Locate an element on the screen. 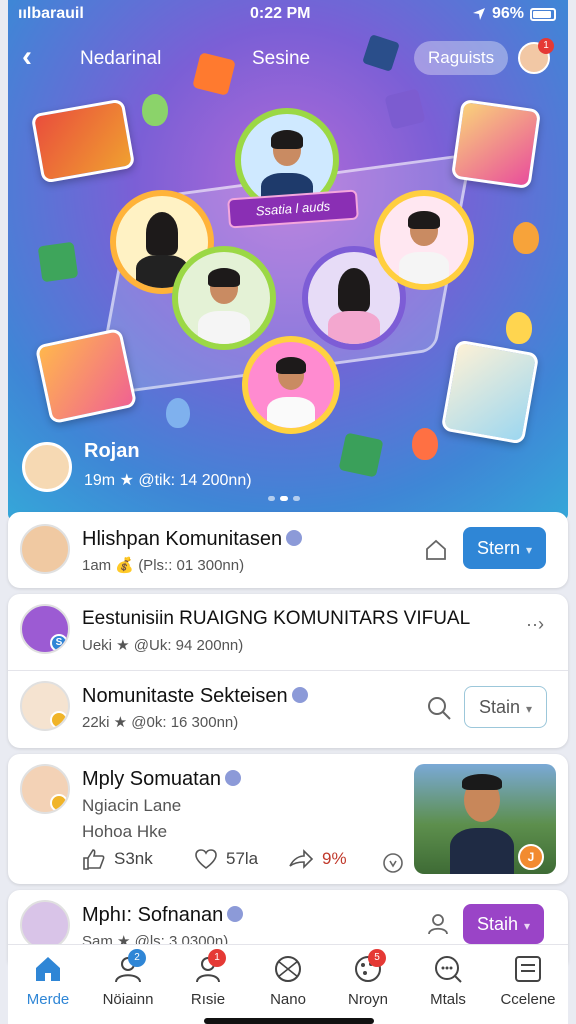 The height and width of the screenshot is (1024, 576). community-title: Eestunisiin RUAIGNG KOMUNITARS VIFUAL is located at coordinates (276, 619).